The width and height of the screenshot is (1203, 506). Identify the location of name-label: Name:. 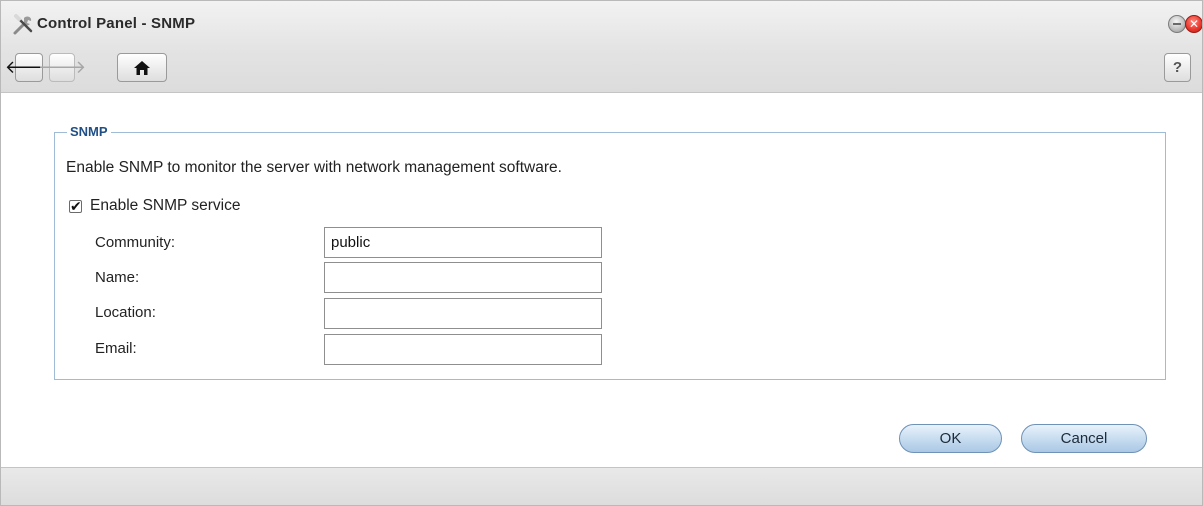
(117, 277).